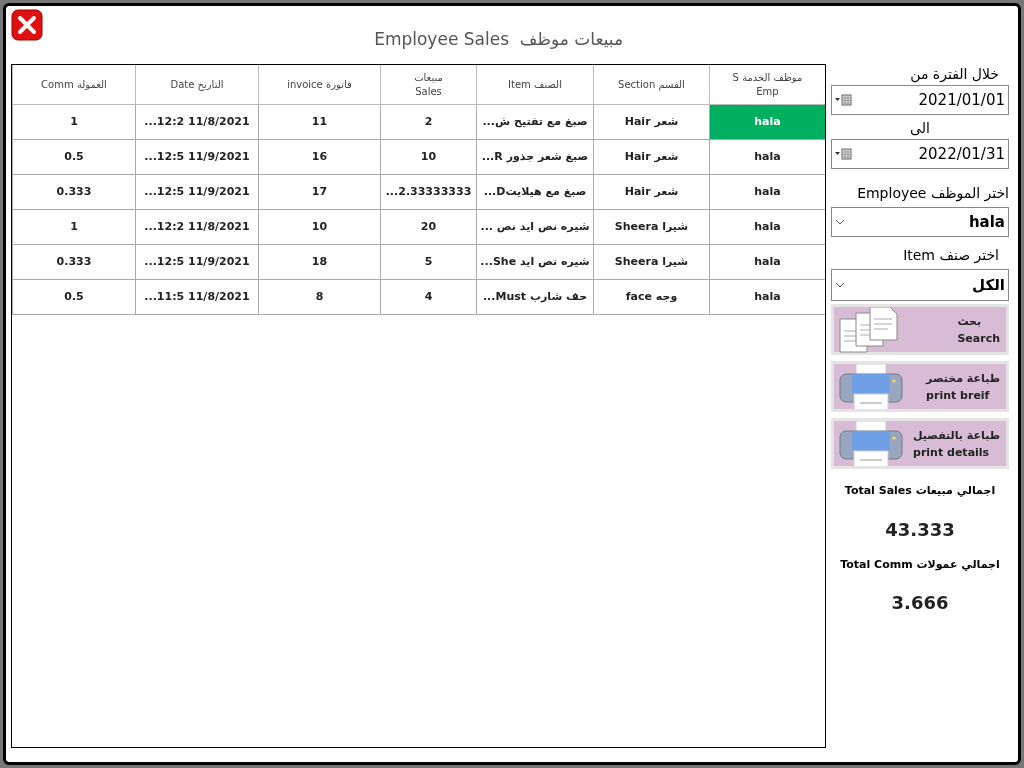 This screenshot has height=768, width=1024. Describe the element at coordinates (951, 256) in the screenshot. I see `item-label: اختر صنف Item` at that location.